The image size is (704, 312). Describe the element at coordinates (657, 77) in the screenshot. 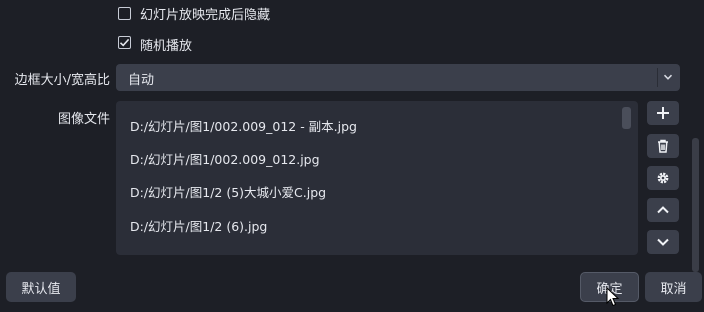

I see `select-divider` at that location.